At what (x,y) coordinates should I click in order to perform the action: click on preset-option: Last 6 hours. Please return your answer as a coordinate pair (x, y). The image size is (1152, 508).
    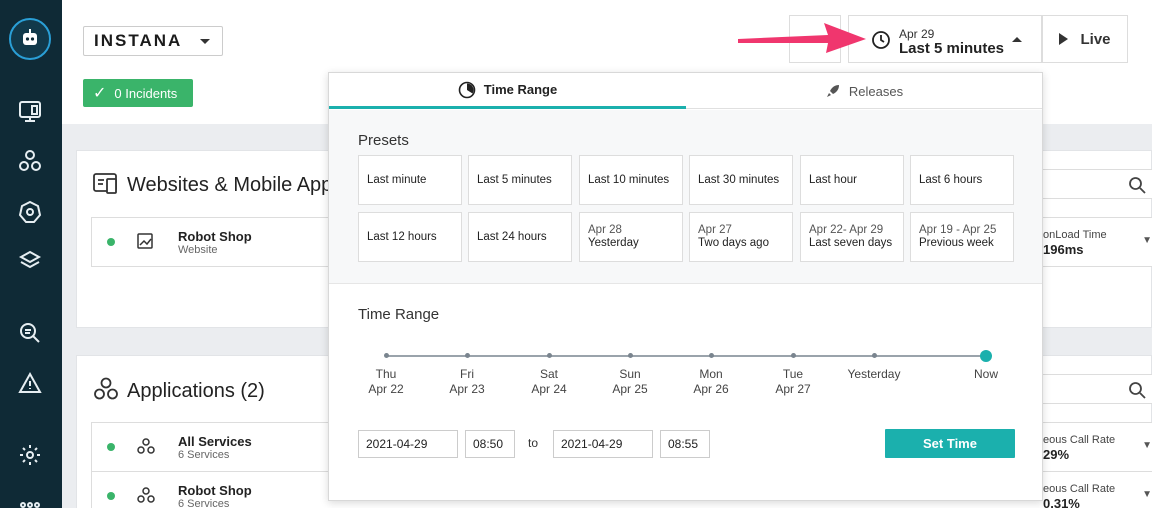
    Looking at the image, I should click on (962, 180).